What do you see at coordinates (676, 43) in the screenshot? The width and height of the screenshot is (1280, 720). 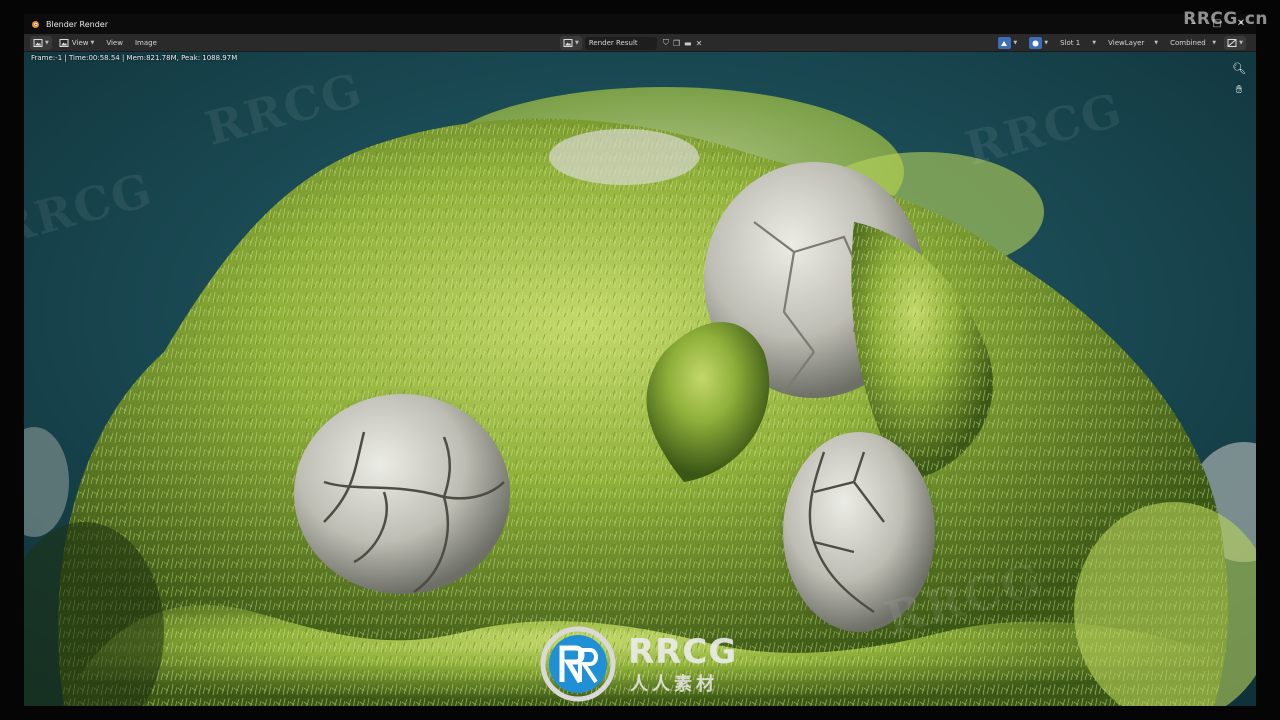 I see `new-image-icon: ❐` at bounding box center [676, 43].